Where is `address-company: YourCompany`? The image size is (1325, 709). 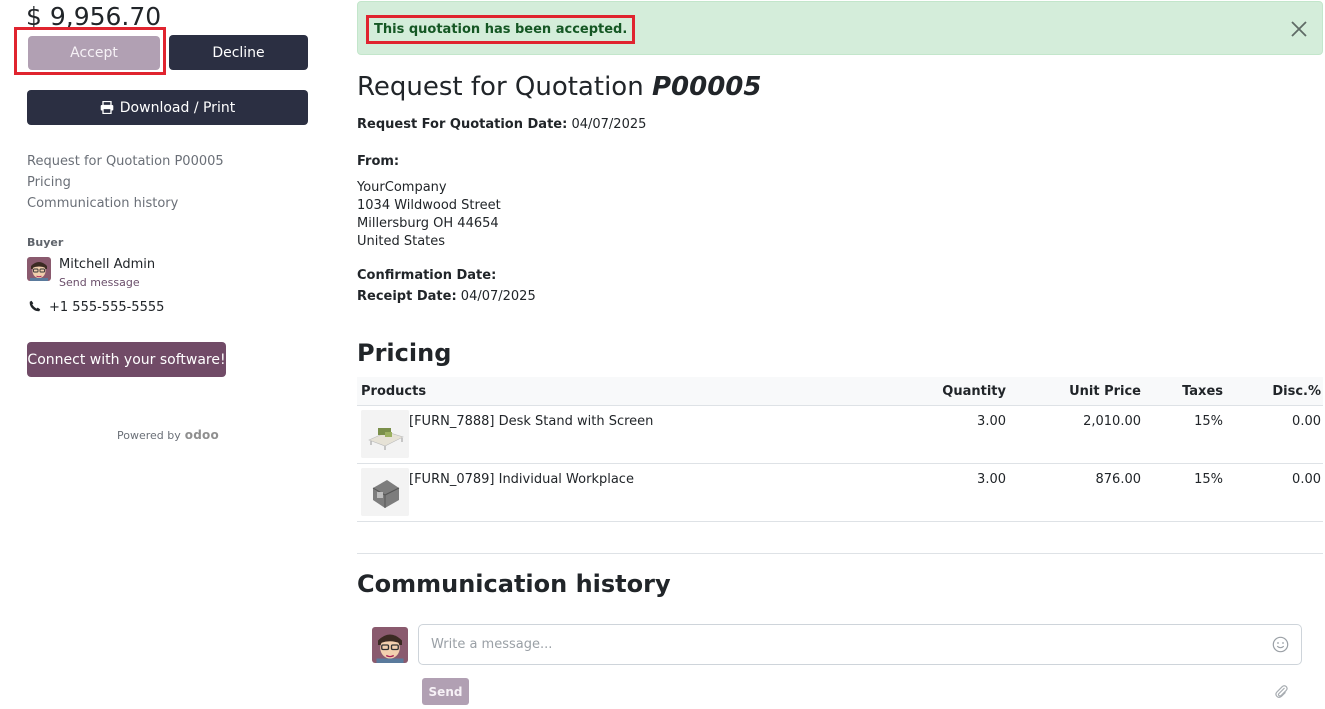 address-company: YourCompany is located at coordinates (402, 187).